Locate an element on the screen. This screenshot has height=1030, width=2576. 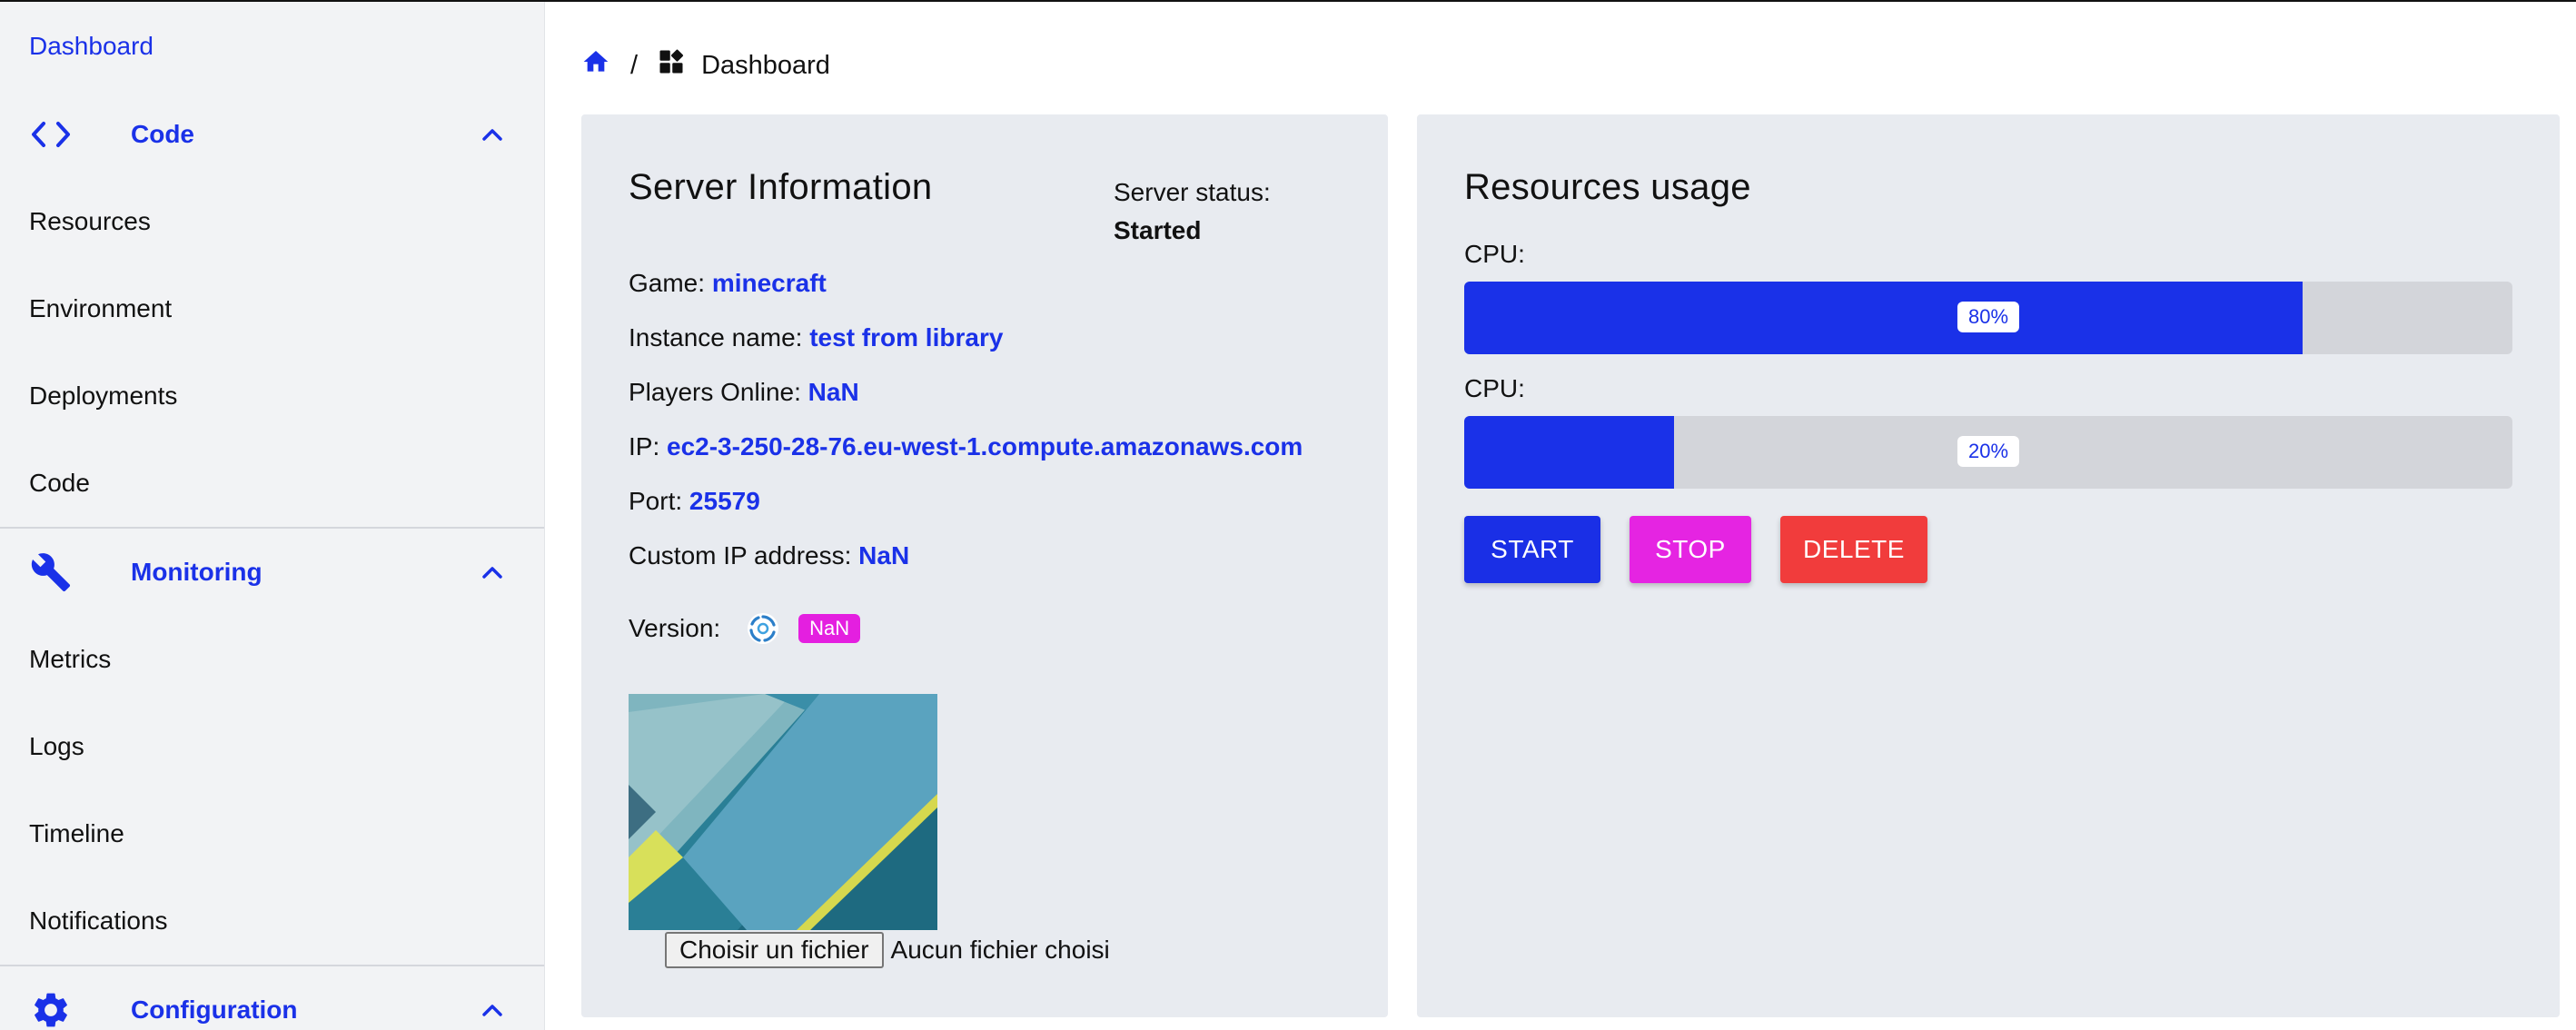
version-logo-icon is located at coordinates (763, 628).